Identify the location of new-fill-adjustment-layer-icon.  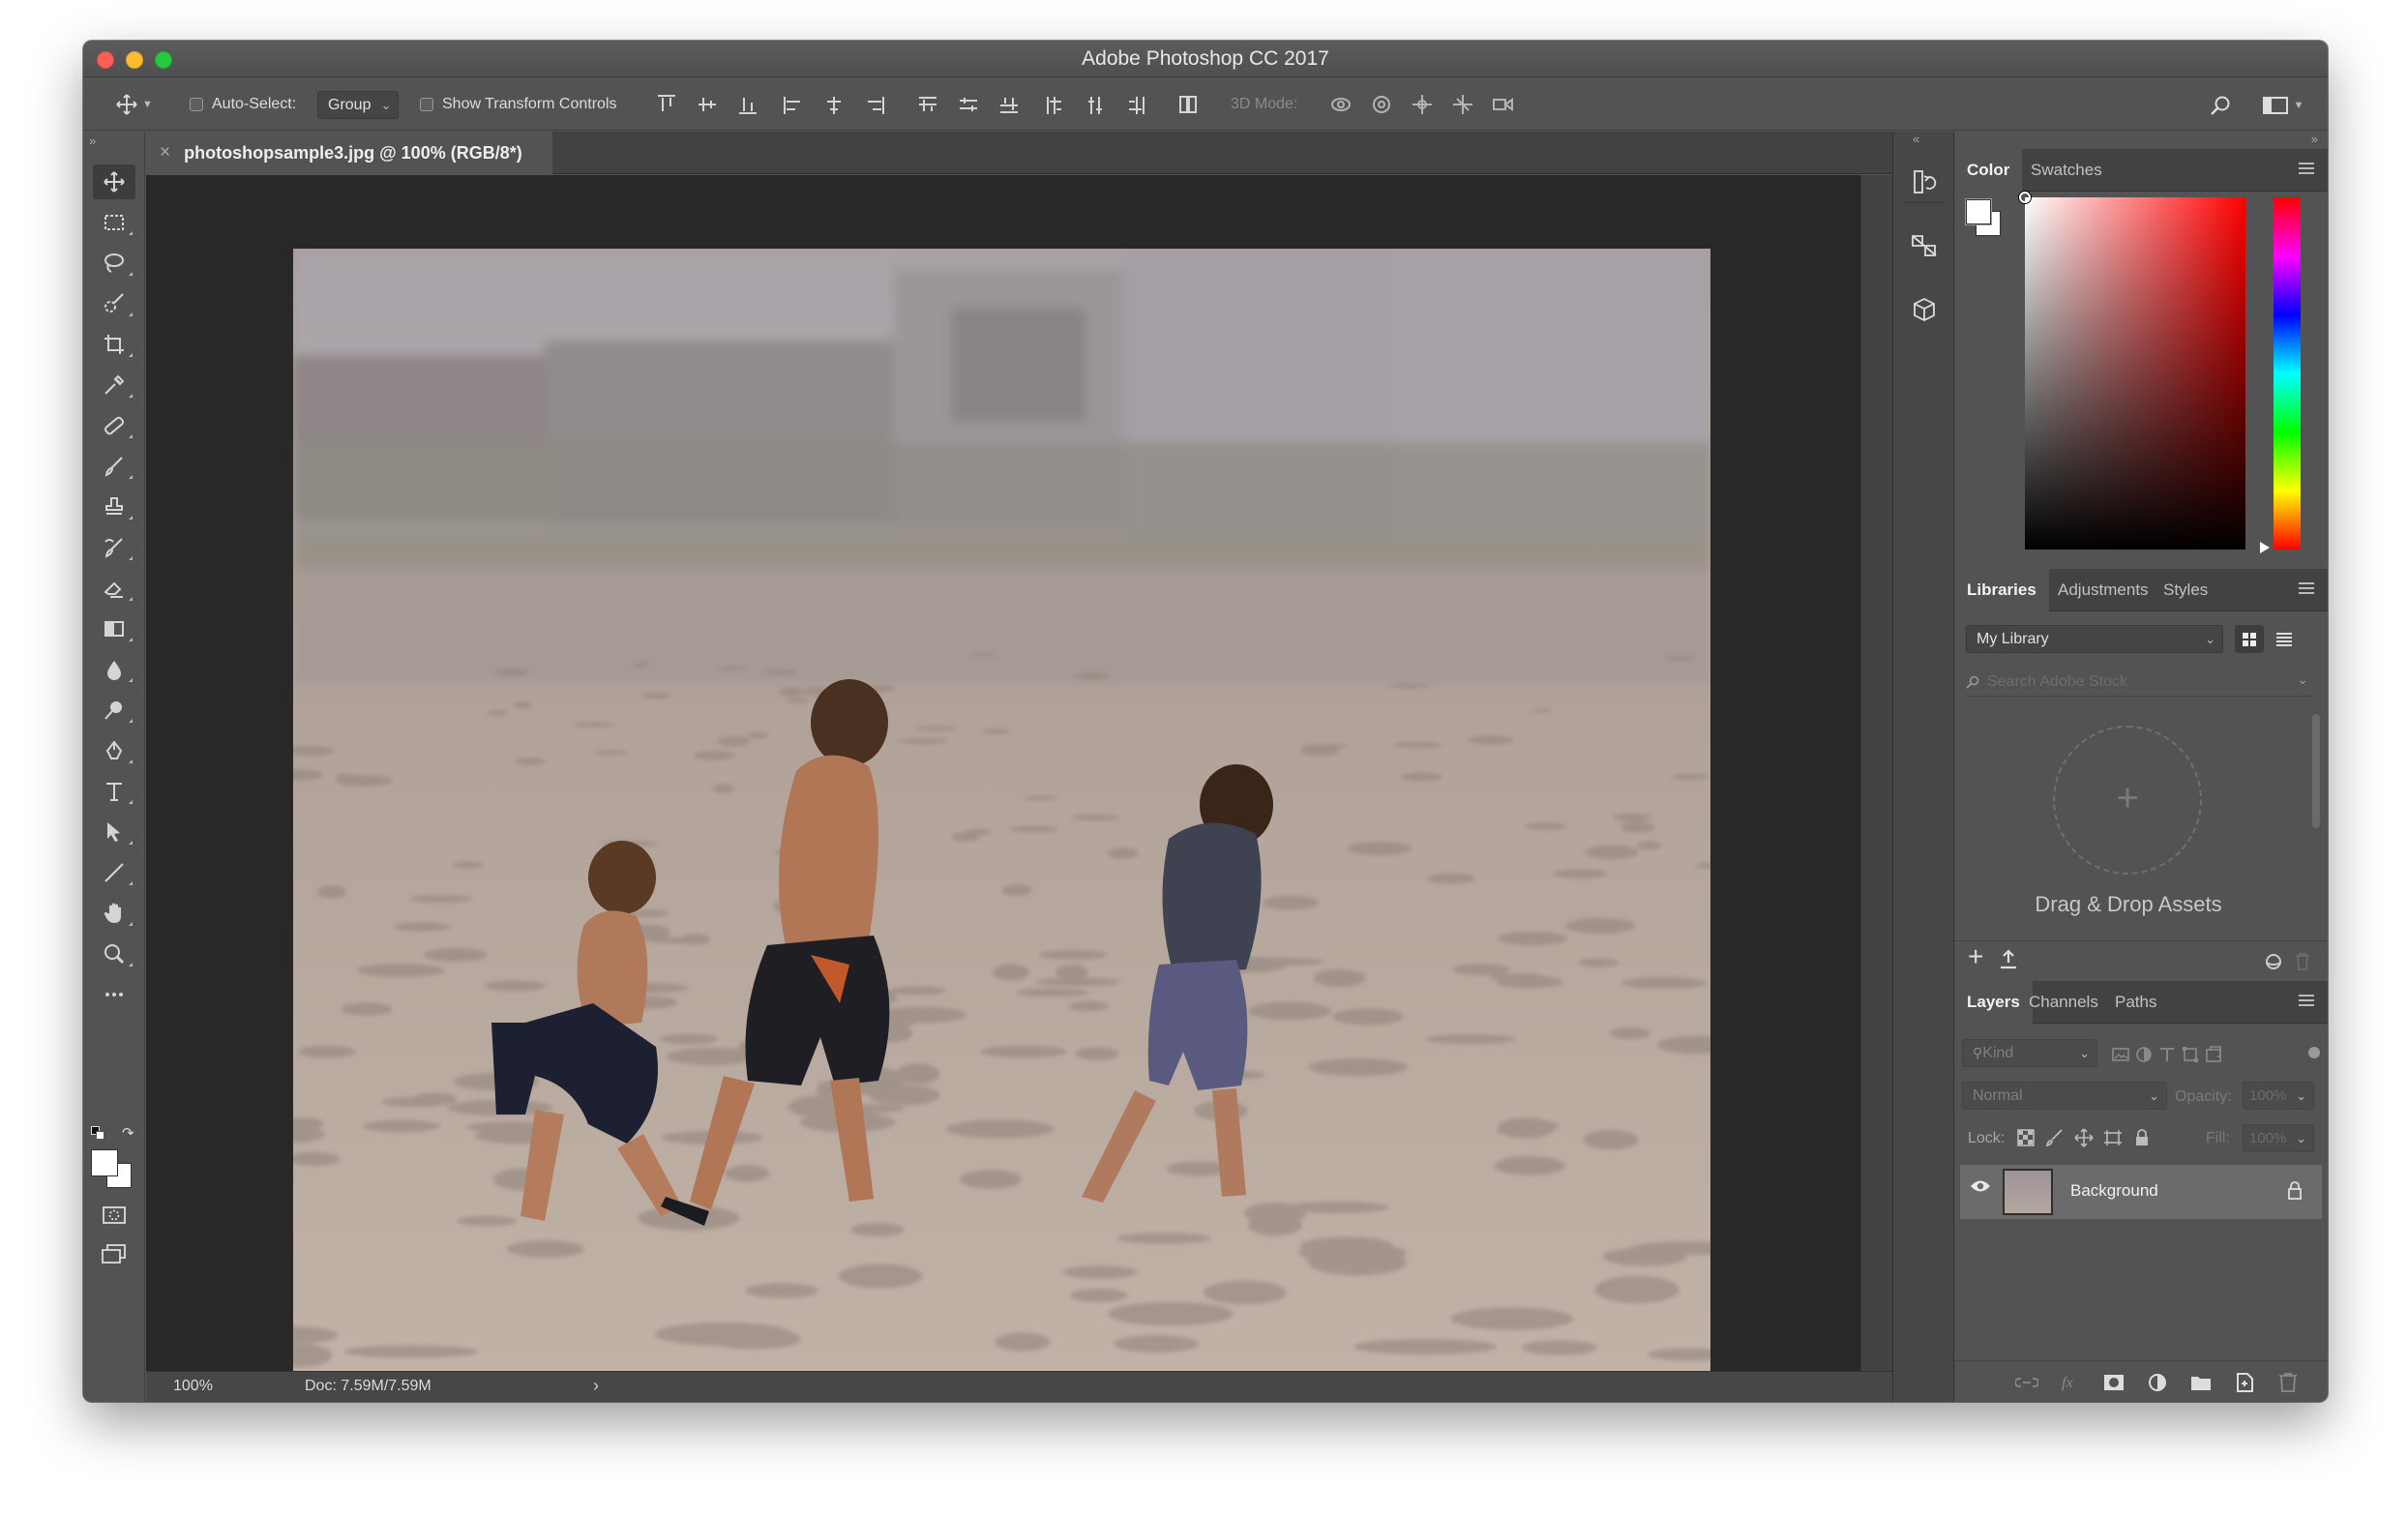
(2157, 1382).